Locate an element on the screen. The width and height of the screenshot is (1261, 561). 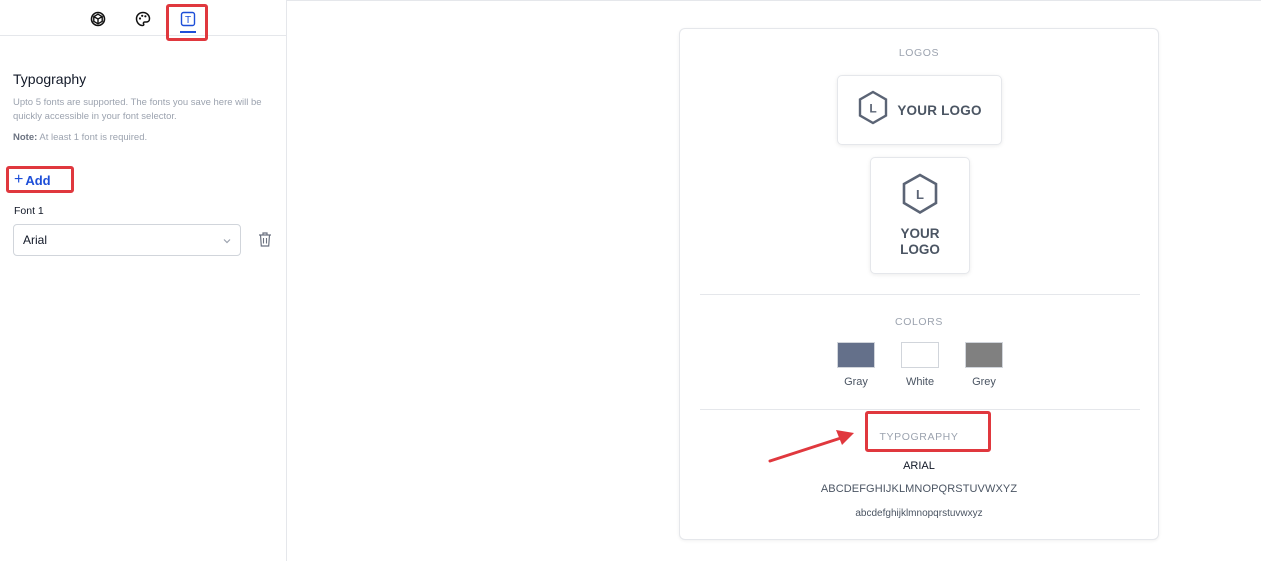
tab-palette is located at coordinates (143, 19).